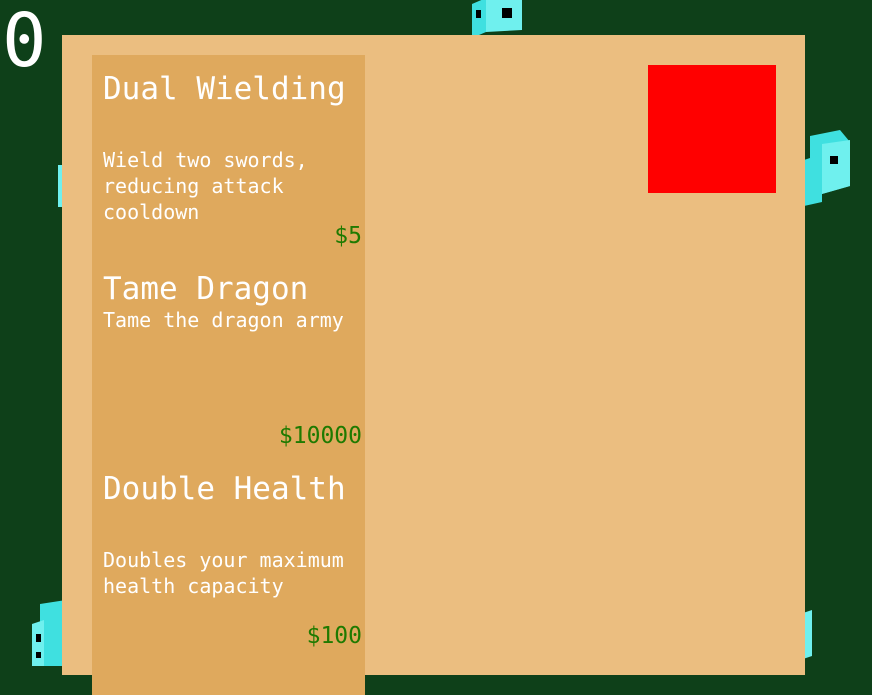 This screenshot has width=872, height=695. I want to click on close-button, so click(712, 129).